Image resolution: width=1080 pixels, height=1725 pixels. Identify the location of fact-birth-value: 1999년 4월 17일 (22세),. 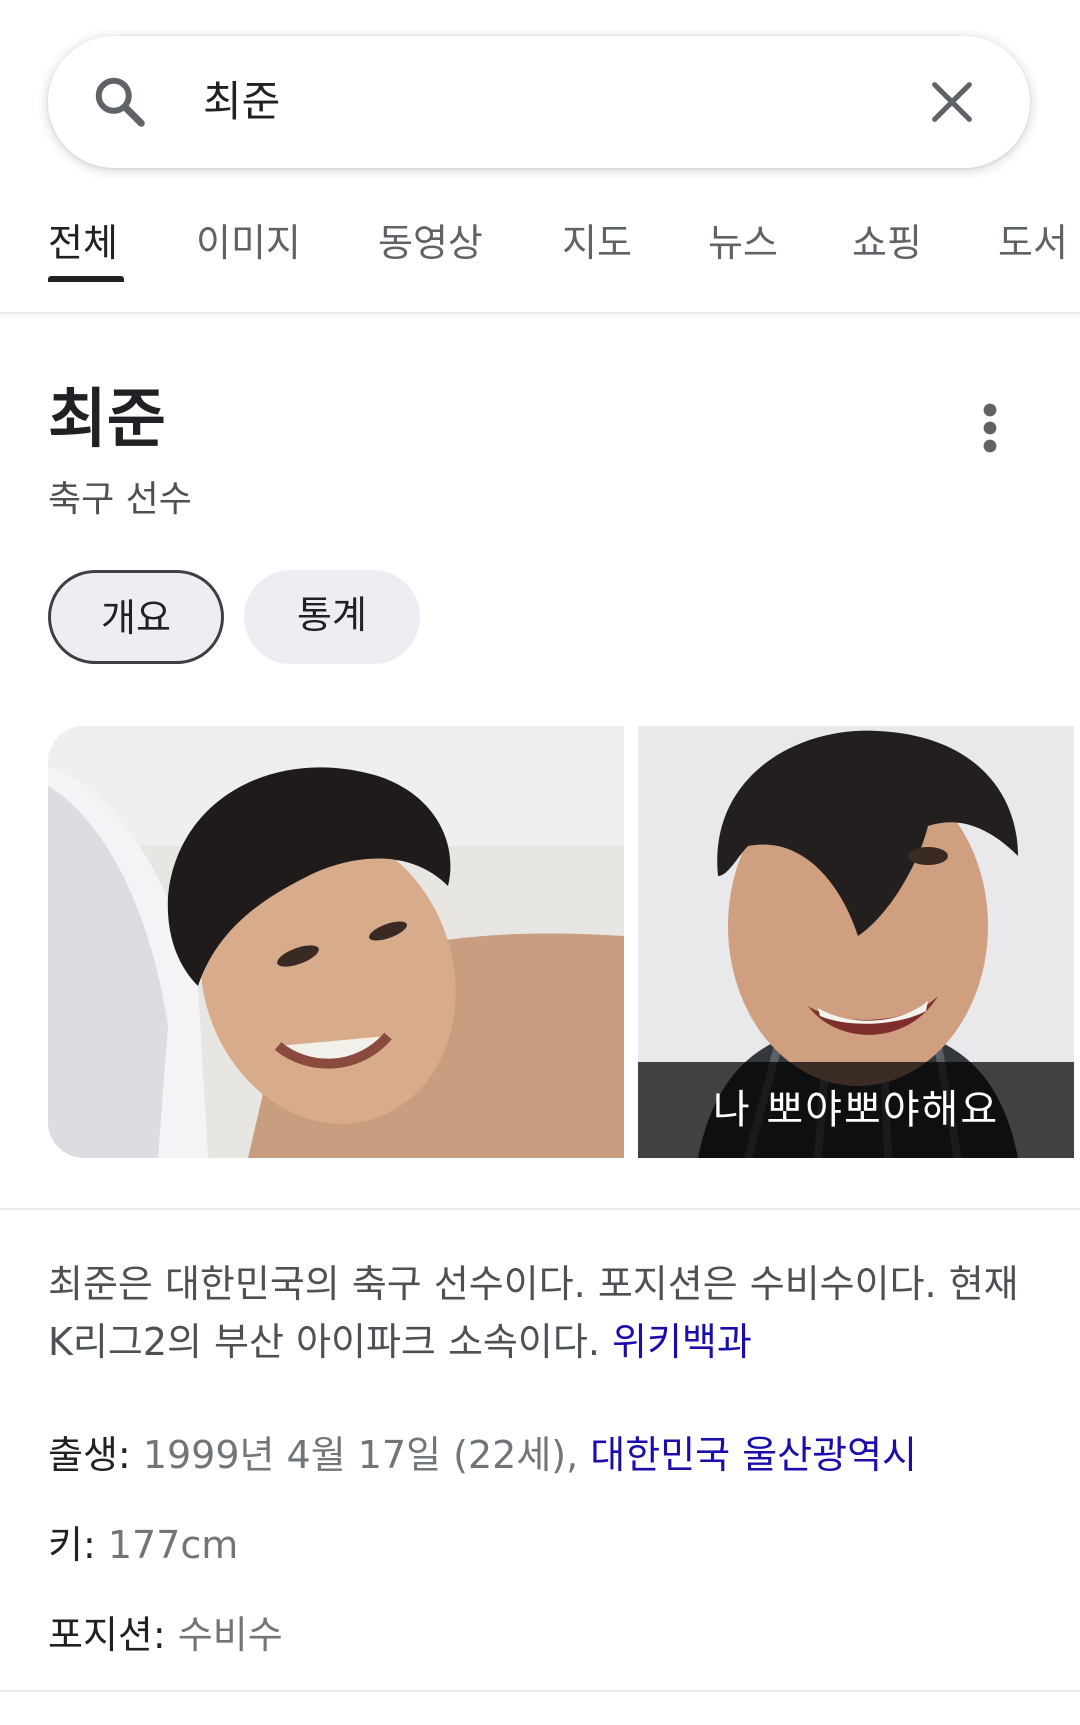
(366, 1455).